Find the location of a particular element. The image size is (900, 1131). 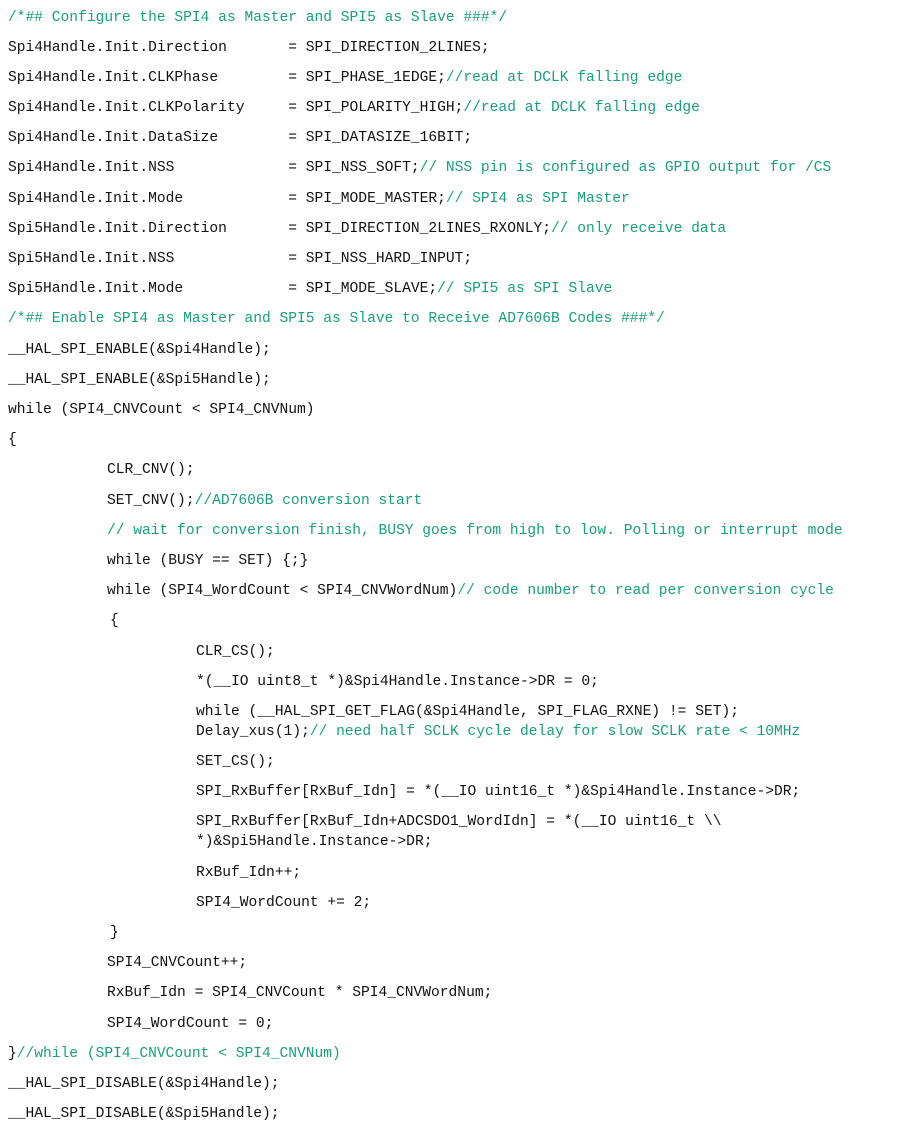

code-token: CLR_CS(); is located at coordinates (235, 652).